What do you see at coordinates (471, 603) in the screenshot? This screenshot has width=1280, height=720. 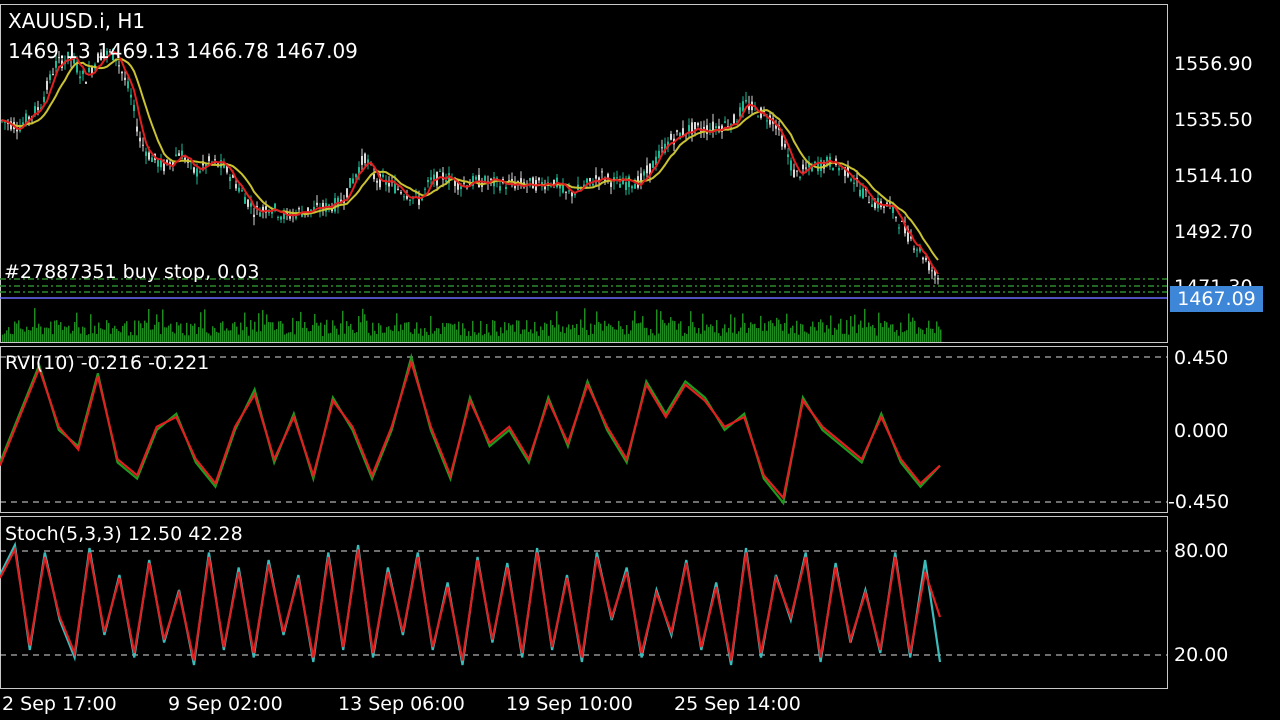 I see `stoch-signal-line` at bounding box center [471, 603].